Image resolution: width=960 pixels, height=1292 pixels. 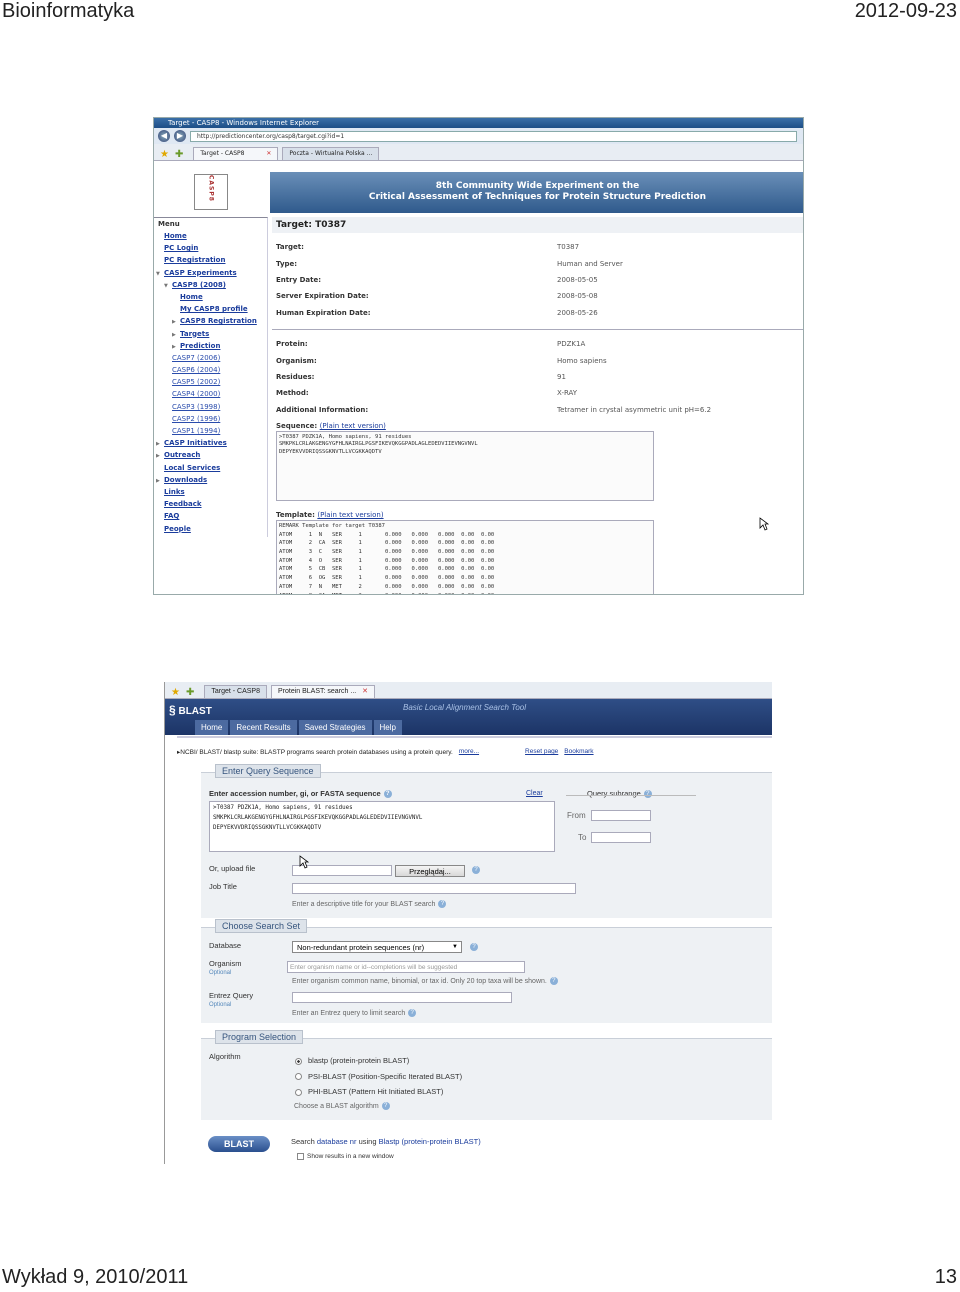 What do you see at coordinates (541, 754) in the screenshot?
I see `reset-page-link: Reset page` at bounding box center [541, 754].